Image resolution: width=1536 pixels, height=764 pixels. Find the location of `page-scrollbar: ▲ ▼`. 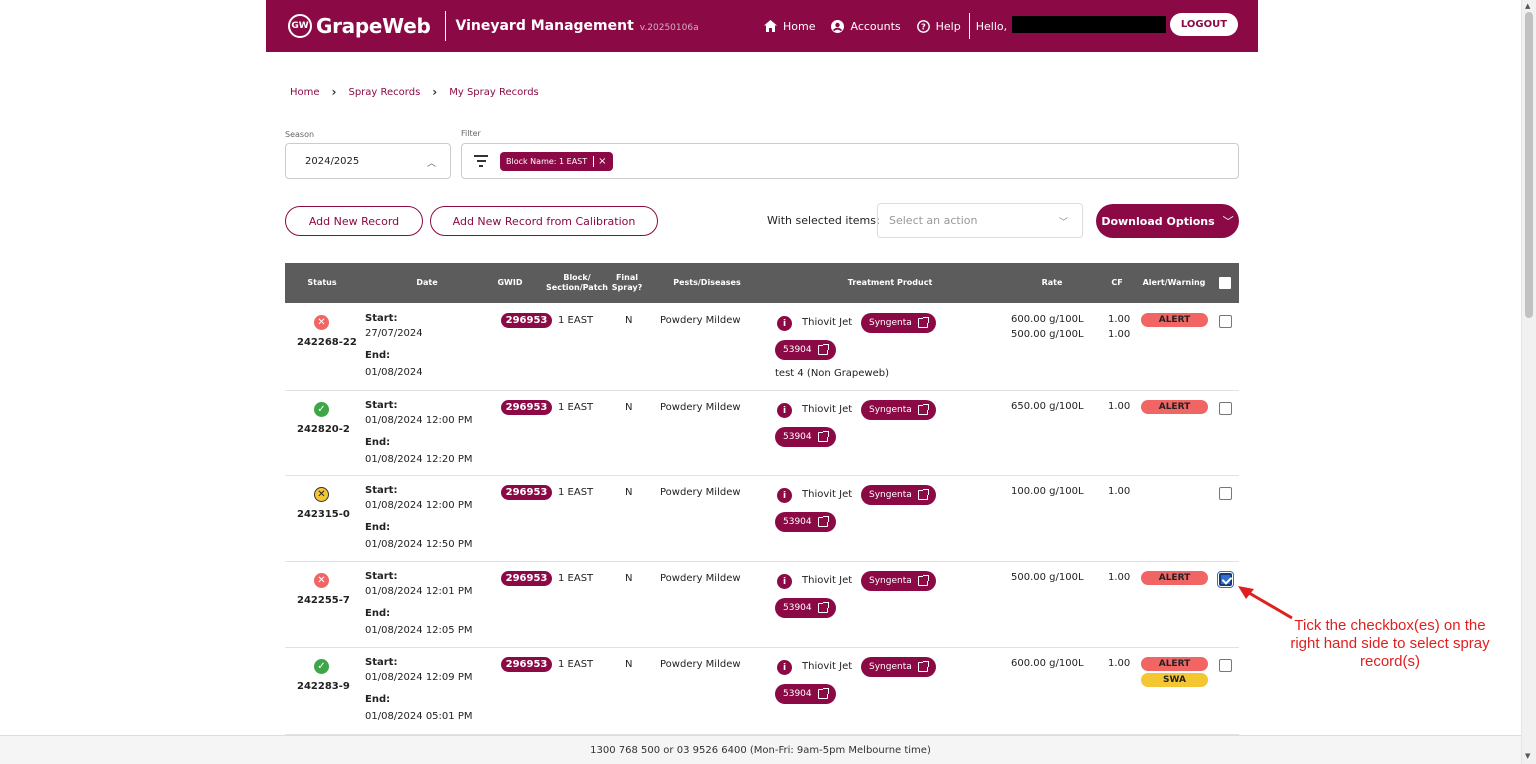

page-scrollbar: ▲ ▼ is located at coordinates (1528, 382).